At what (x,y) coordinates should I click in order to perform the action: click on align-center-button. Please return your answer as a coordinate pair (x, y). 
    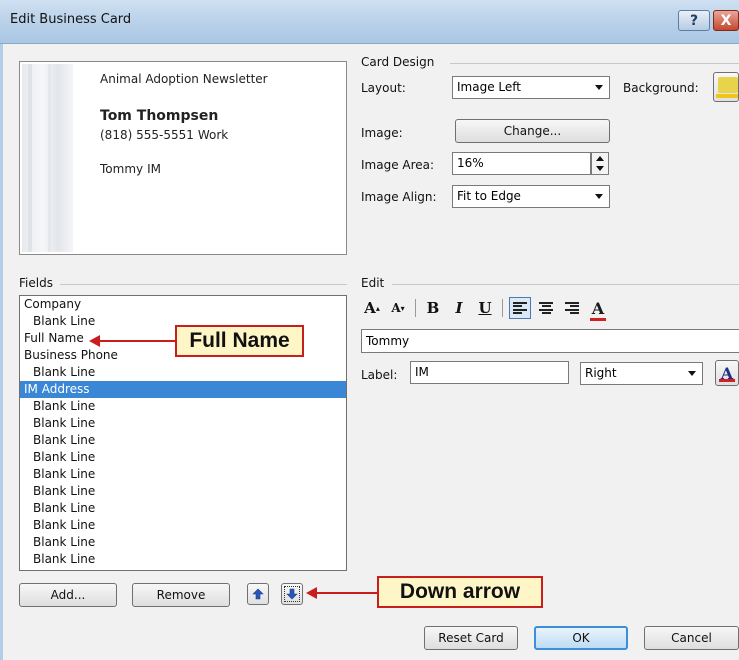
    Looking at the image, I should click on (546, 308).